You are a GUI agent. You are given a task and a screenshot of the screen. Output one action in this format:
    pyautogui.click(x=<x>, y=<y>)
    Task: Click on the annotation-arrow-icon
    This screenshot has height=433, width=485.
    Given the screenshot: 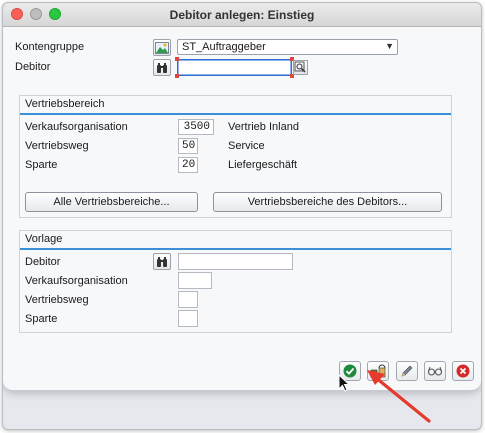 What is the action you would take?
    pyautogui.click(x=399, y=396)
    